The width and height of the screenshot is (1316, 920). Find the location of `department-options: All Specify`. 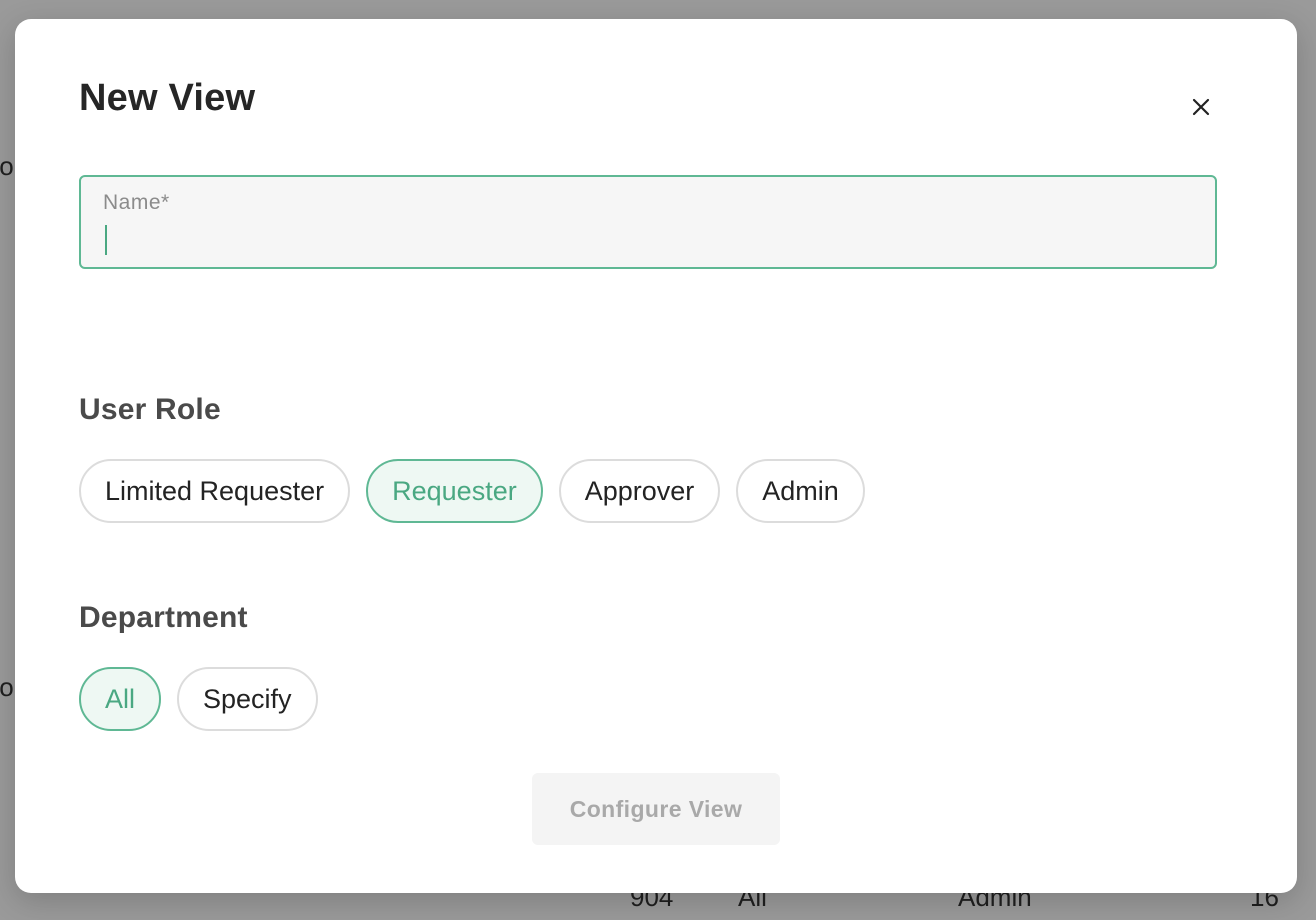

department-options: All Specify is located at coordinates (198, 699).